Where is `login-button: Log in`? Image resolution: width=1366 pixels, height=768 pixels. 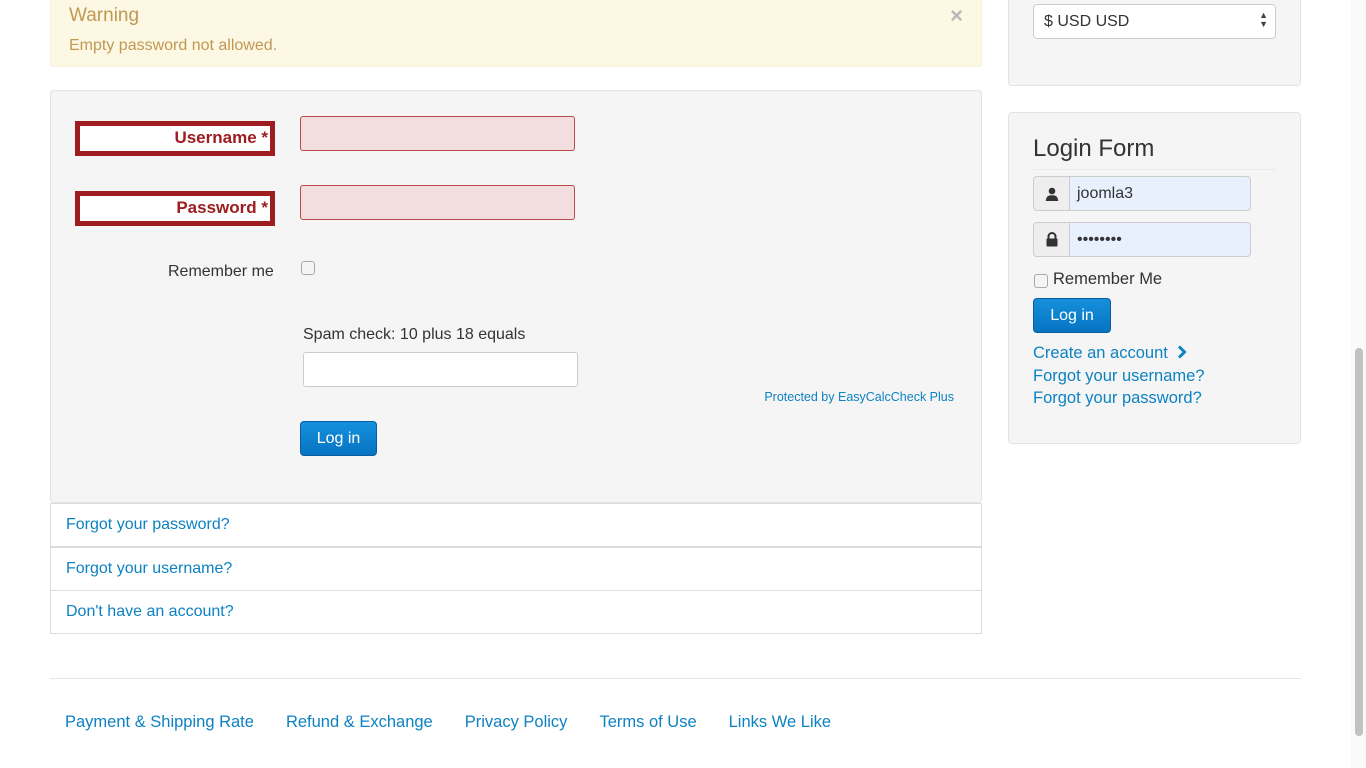
login-button: Log in is located at coordinates (338, 438).